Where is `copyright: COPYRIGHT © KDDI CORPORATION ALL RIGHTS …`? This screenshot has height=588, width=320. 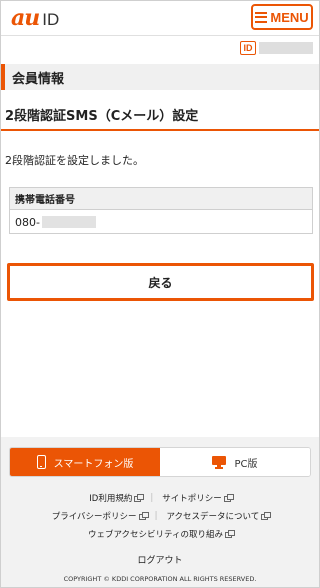
copyright: COPYRIGHT © KDDI CORPORATION ALL RIGHTS … is located at coordinates (160, 579).